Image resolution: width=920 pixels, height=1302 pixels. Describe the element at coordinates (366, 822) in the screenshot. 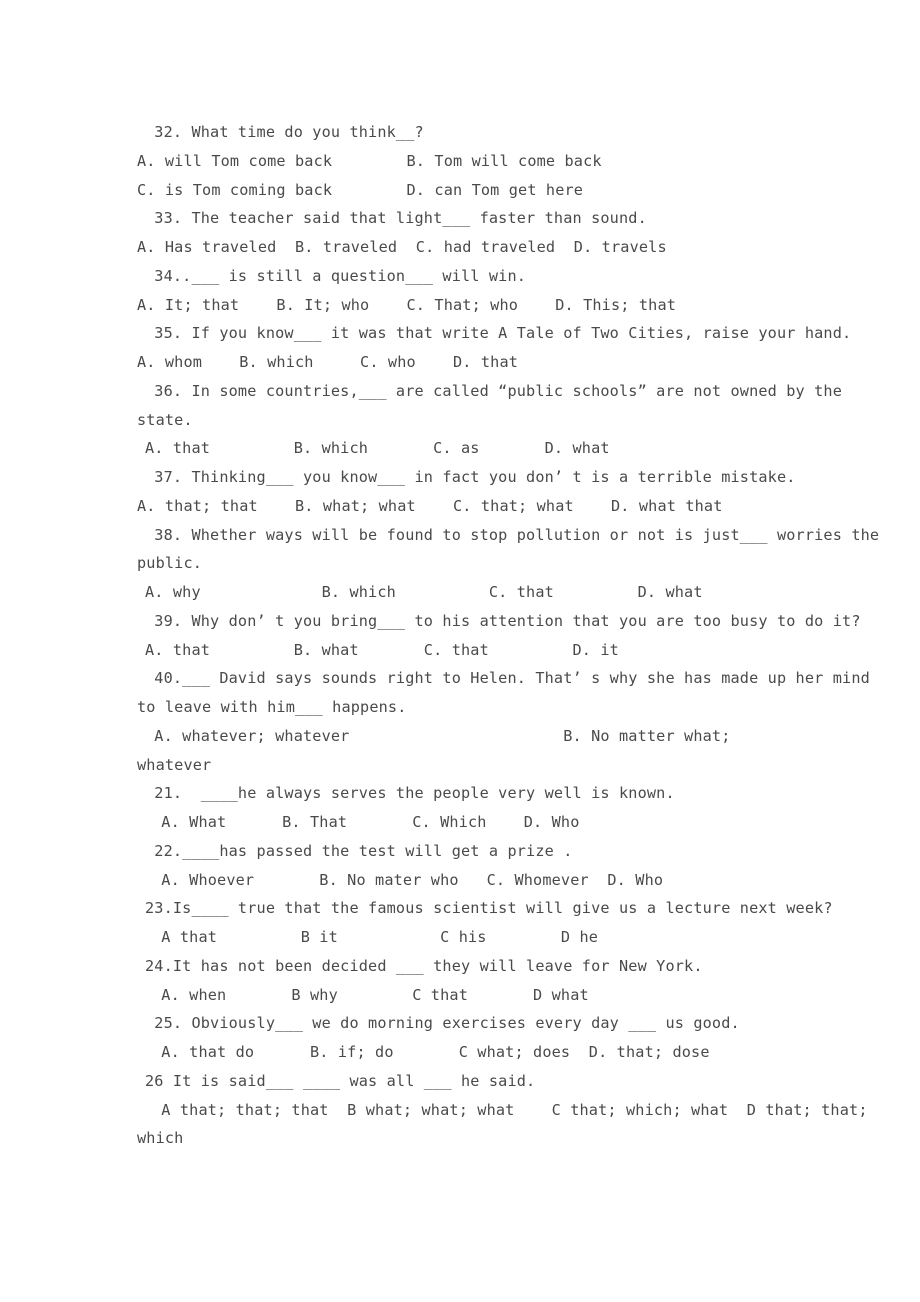

I see `text-line-q21-opts: A. What B. That C. Which D. Who` at that location.